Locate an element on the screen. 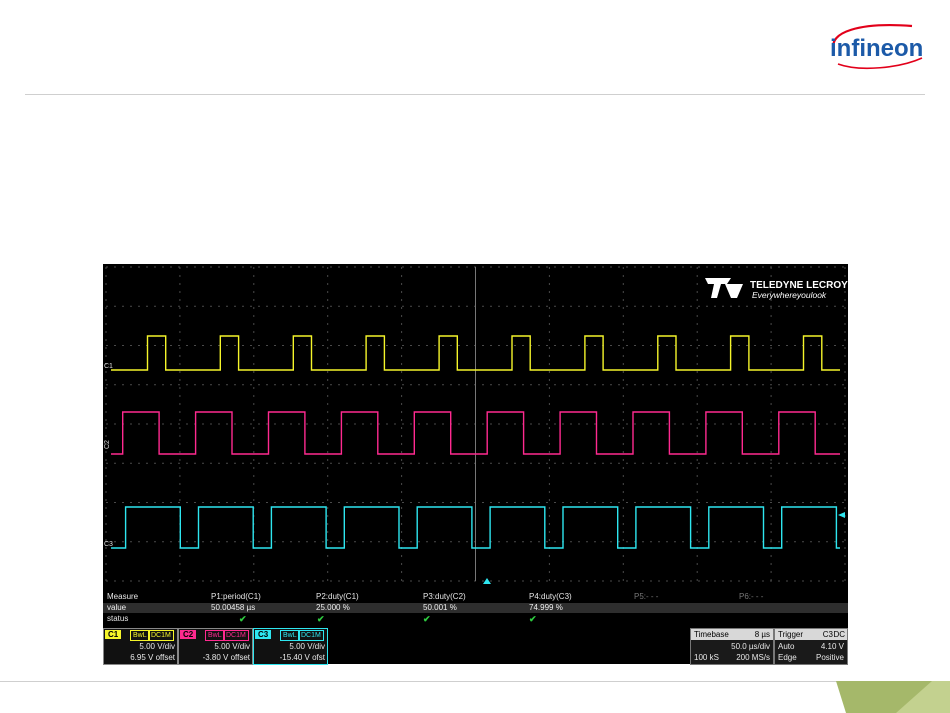 The height and width of the screenshot is (713, 950). measure-p3-value: 50.001 % is located at coordinates (440, 607).